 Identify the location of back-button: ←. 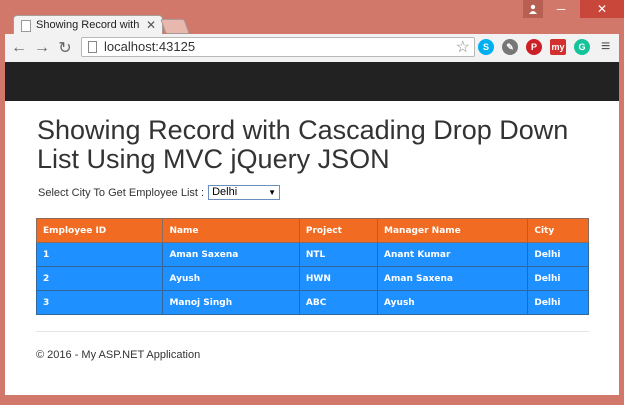
(19, 48).